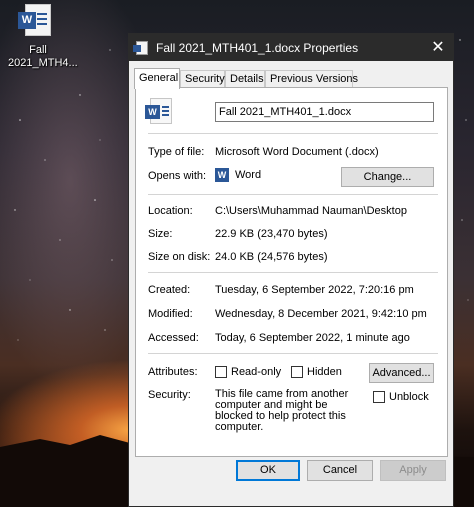  Describe the element at coordinates (160, 234) in the screenshot. I see `size-label: Size:` at that location.